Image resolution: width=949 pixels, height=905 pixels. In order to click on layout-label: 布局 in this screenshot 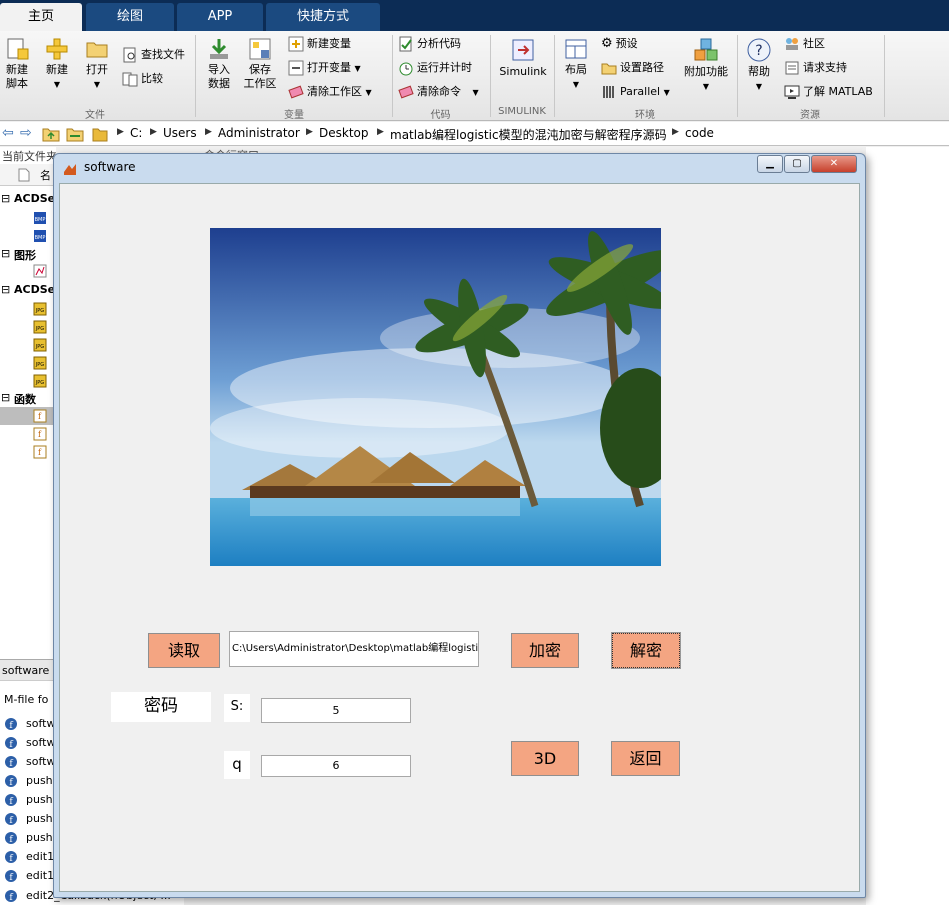, I will do `click(576, 69)`.